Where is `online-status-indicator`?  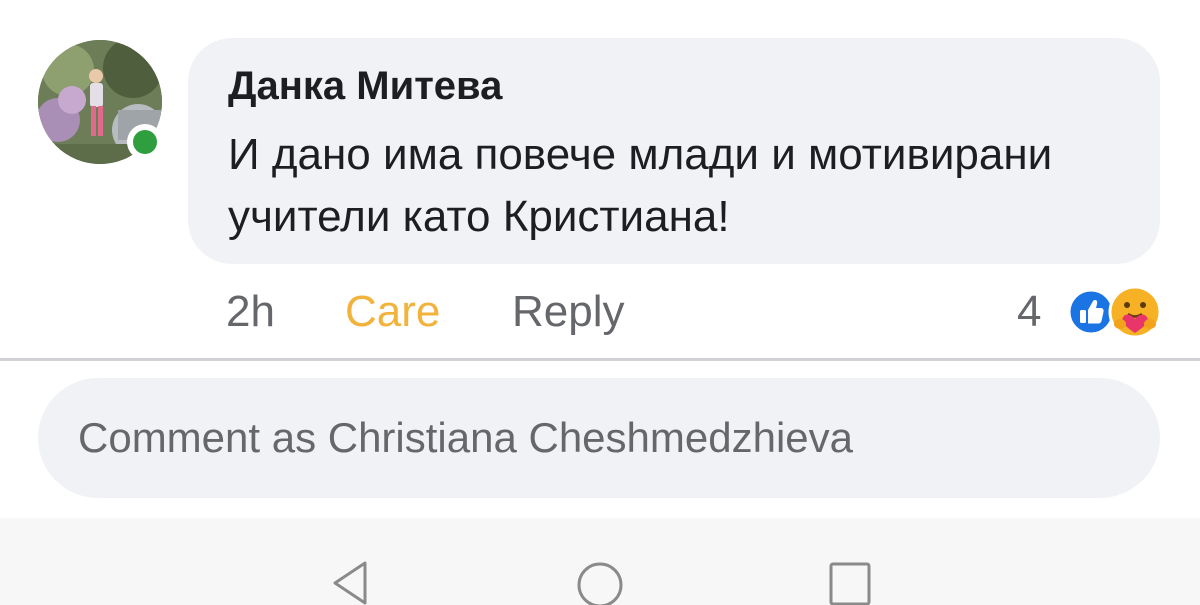
online-status-indicator is located at coordinates (145, 142).